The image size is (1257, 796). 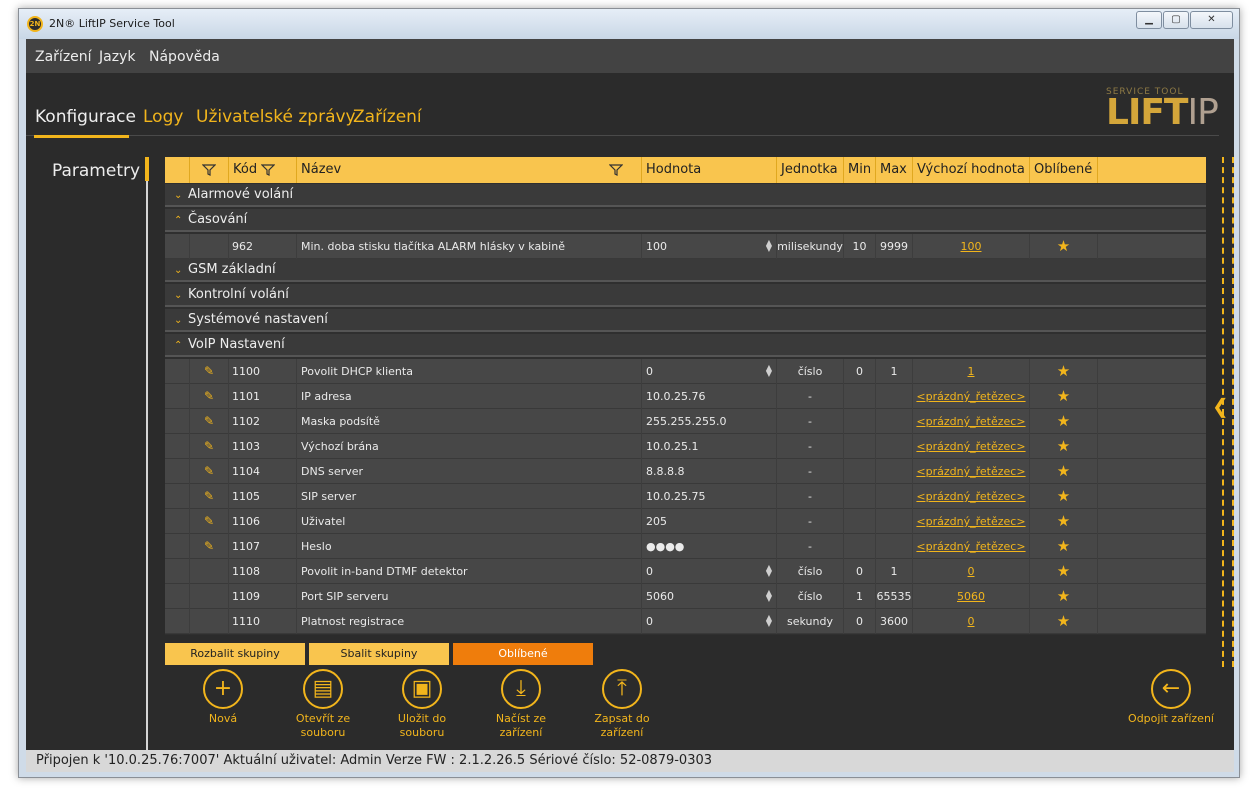 I want to click on collapse-groups-button: Sbalit skupiny, so click(x=379, y=654).